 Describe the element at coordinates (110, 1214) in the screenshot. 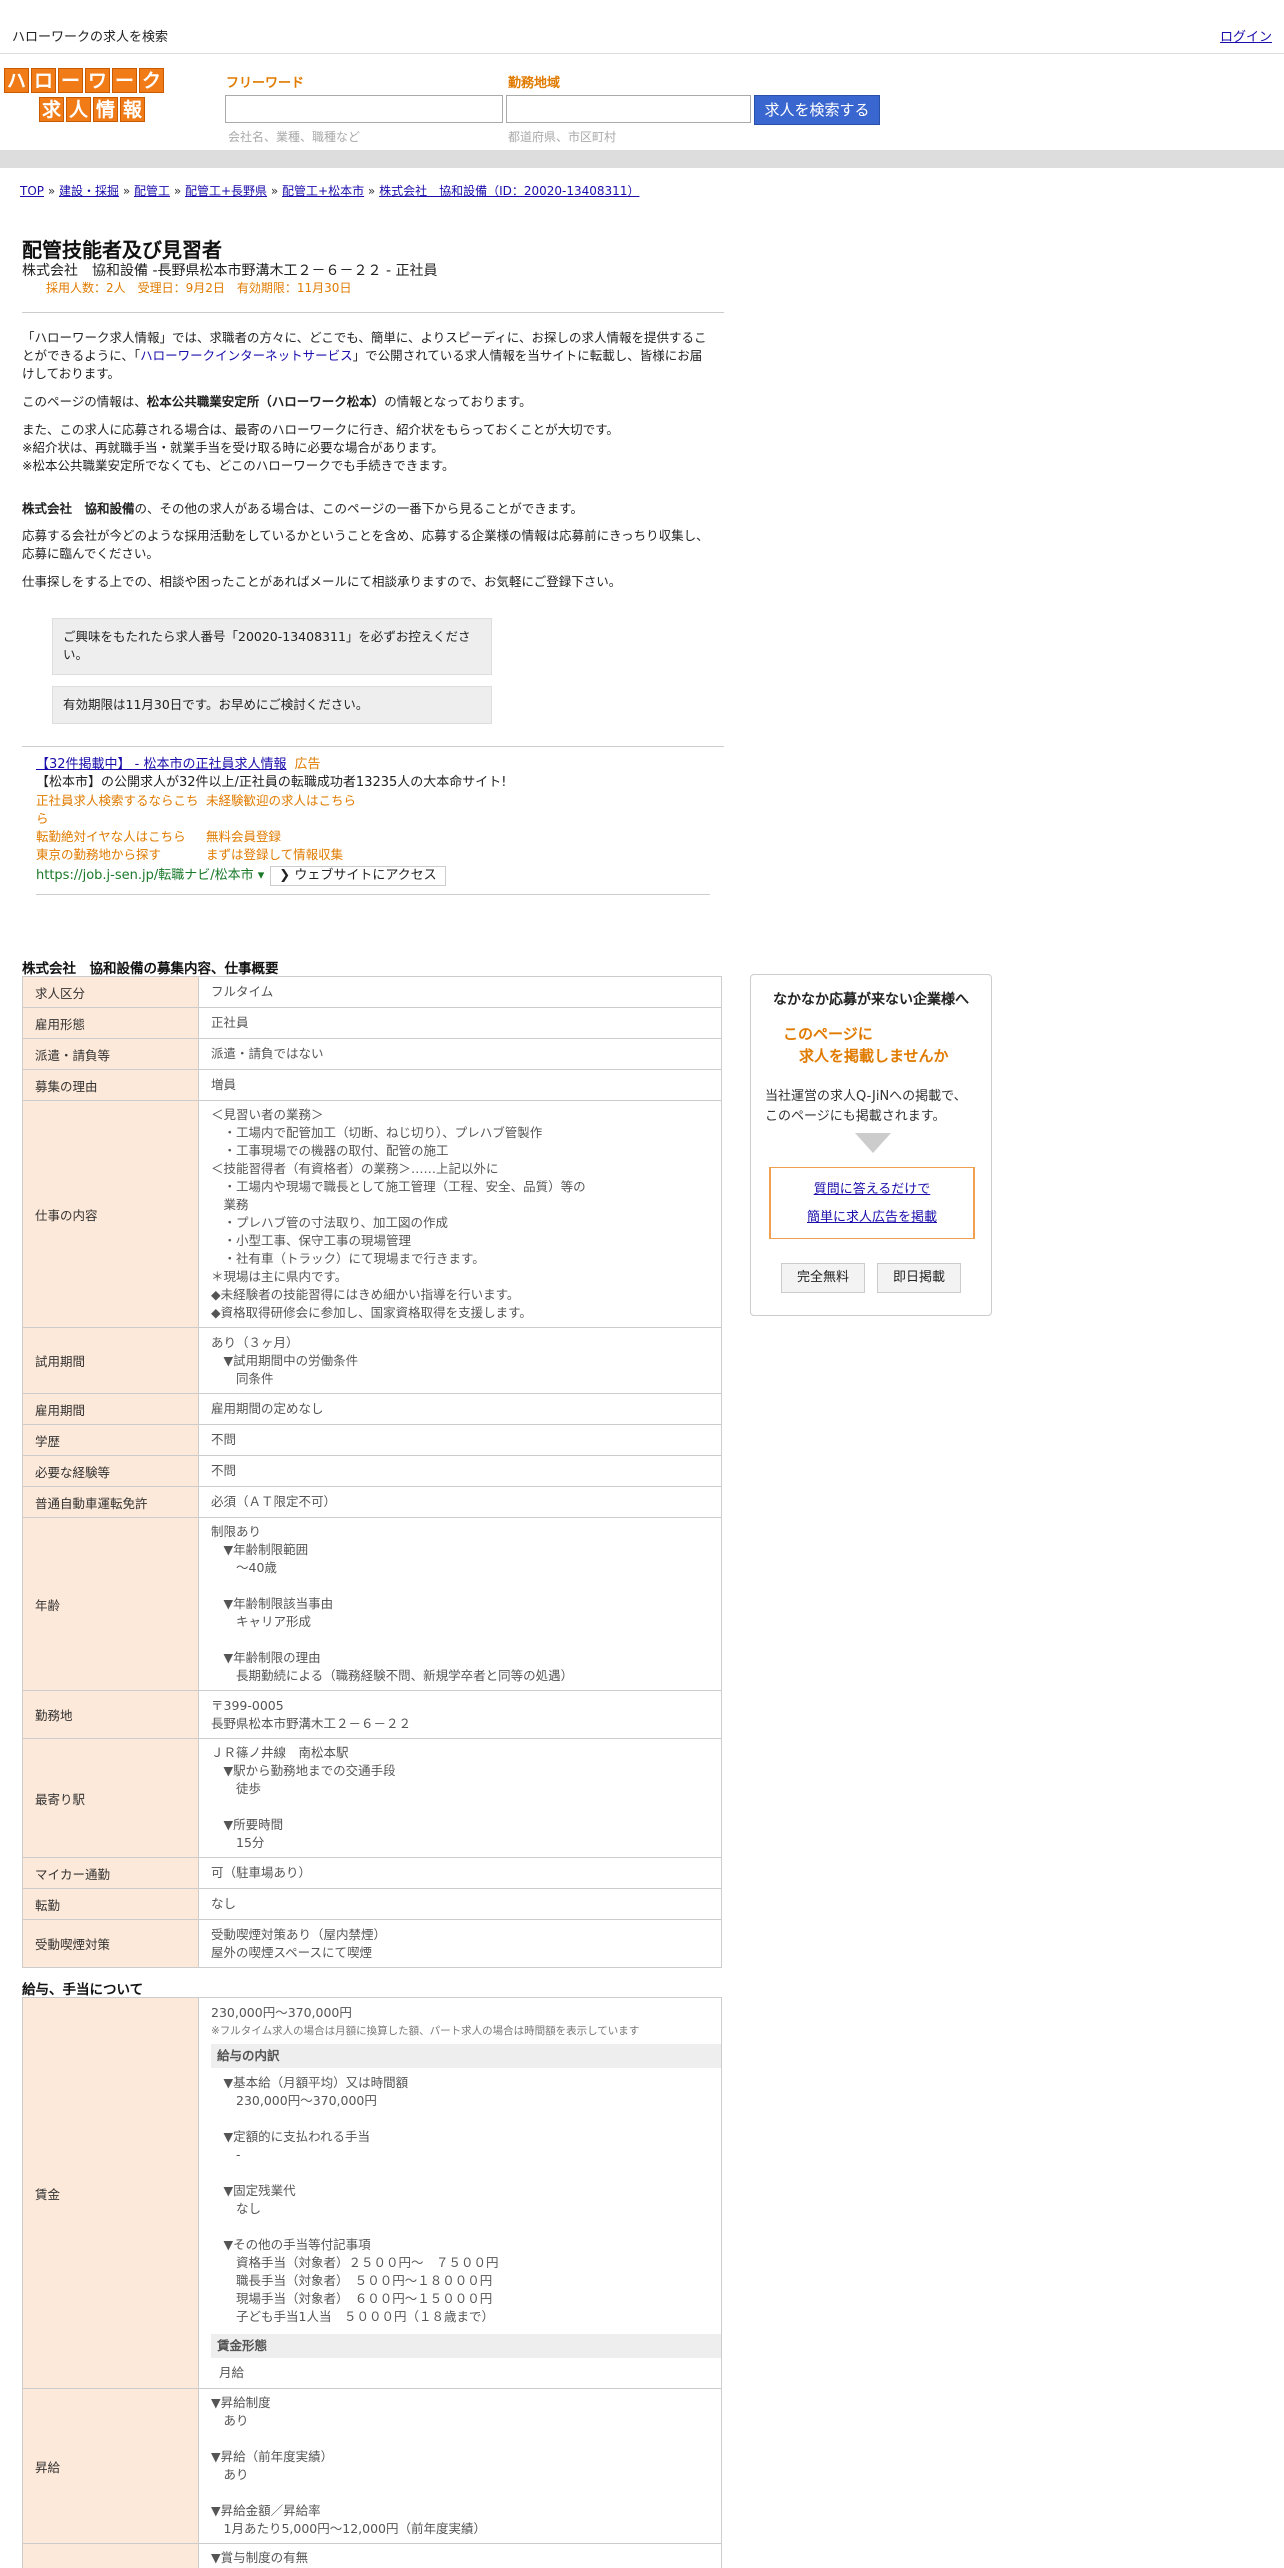

I see `row-key: 仕事の内容` at that location.